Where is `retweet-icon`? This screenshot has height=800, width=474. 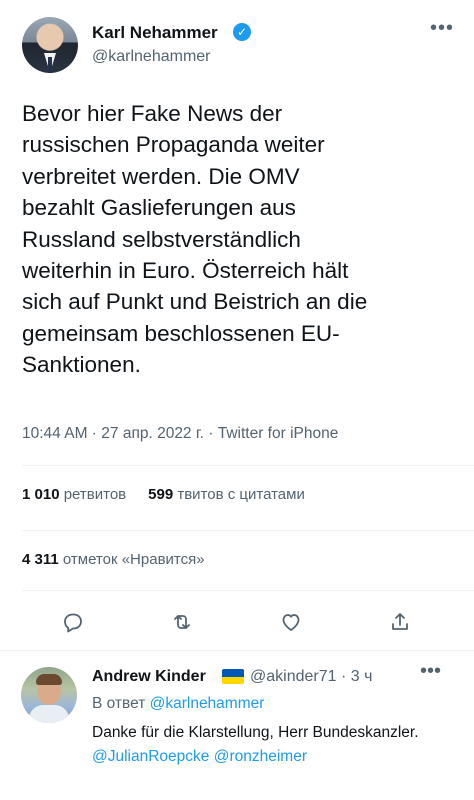
retweet-icon is located at coordinates (182, 622).